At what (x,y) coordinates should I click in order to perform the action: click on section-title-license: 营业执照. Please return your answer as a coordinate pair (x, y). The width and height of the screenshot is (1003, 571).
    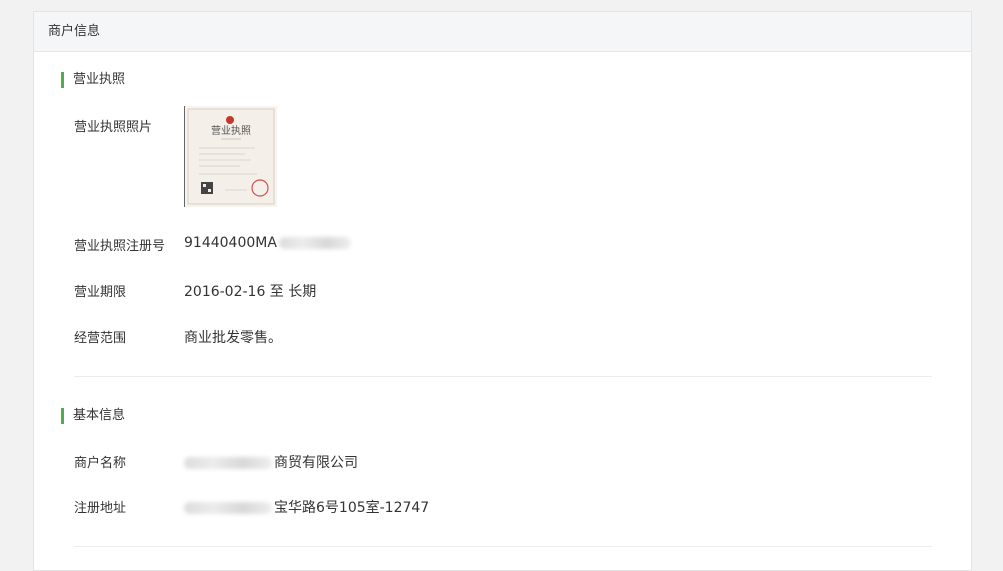
    Looking at the image, I should click on (93, 80).